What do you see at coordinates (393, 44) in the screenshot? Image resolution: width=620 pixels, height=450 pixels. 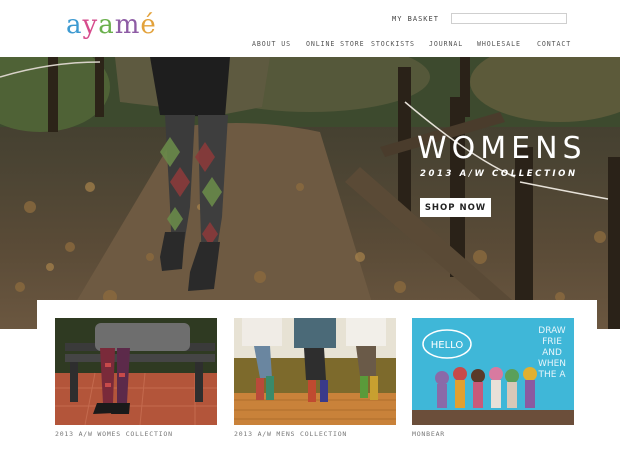 I see `nav-item-stockists: STOCKISTS` at bounding box center [393, 44].